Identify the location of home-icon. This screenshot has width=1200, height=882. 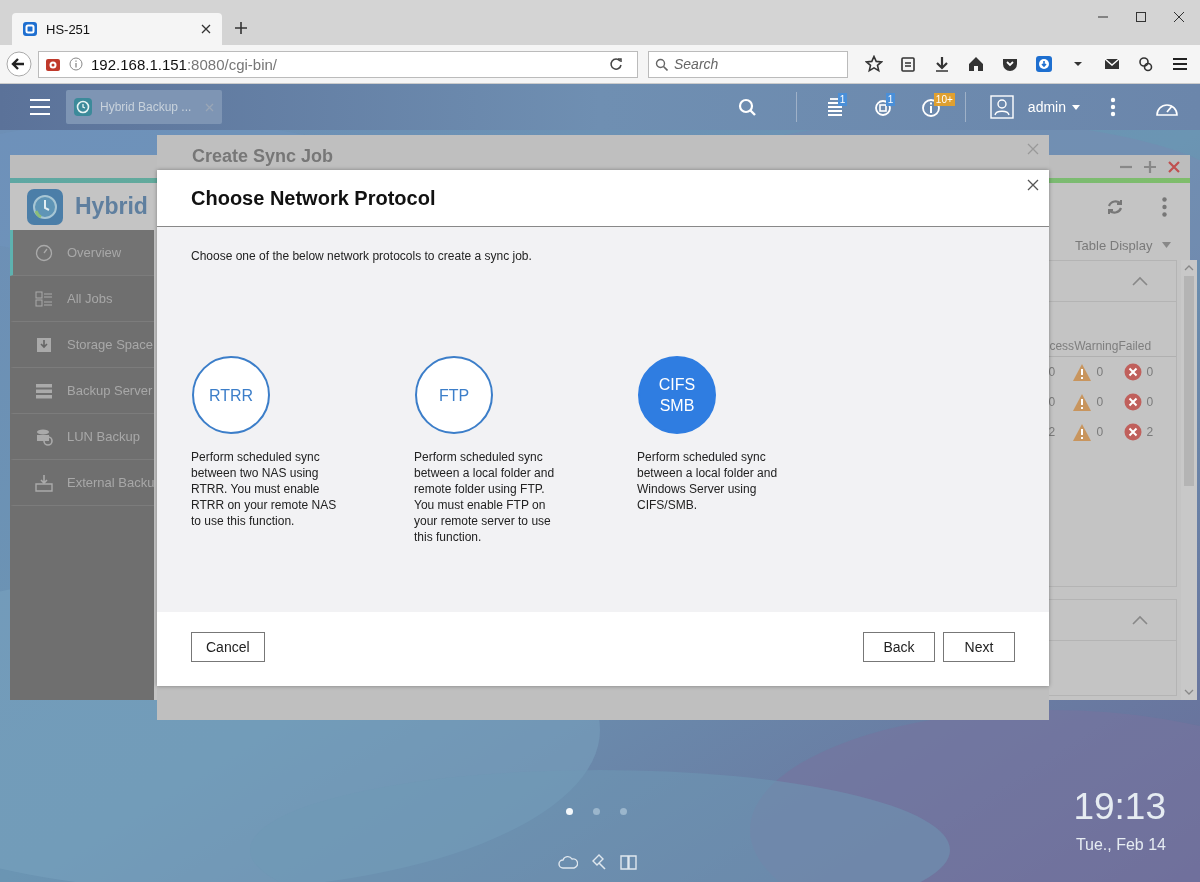
(976, 64).